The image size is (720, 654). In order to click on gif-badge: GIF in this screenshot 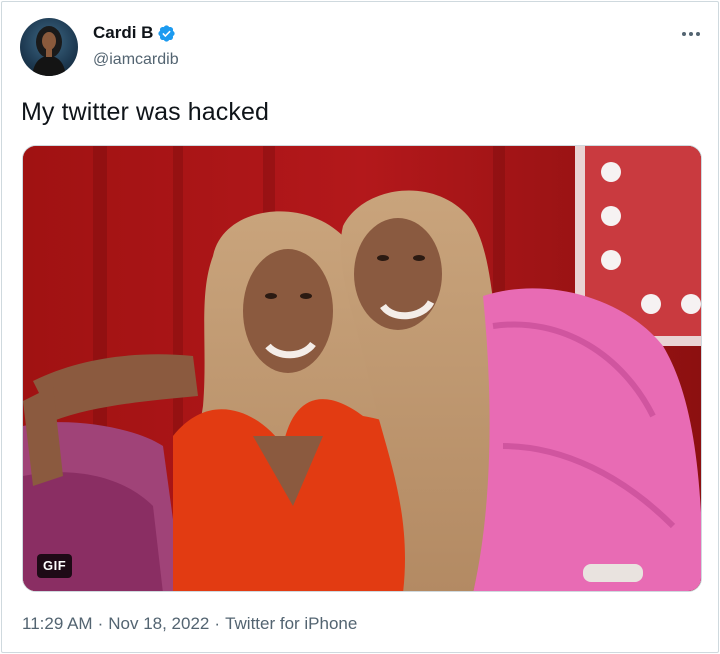, I will do `click(55, 566)`.